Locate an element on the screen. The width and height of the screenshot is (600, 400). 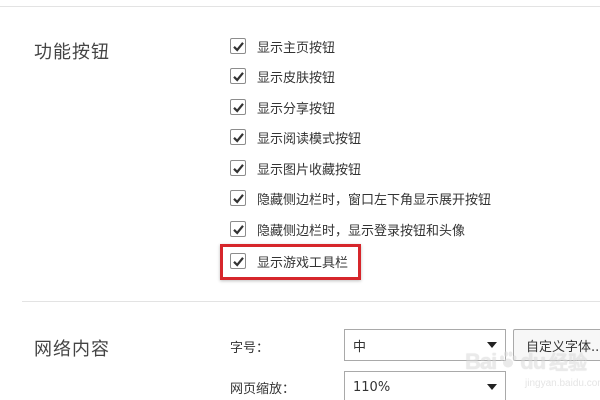
top-divider is located at coordinates (300, 3).